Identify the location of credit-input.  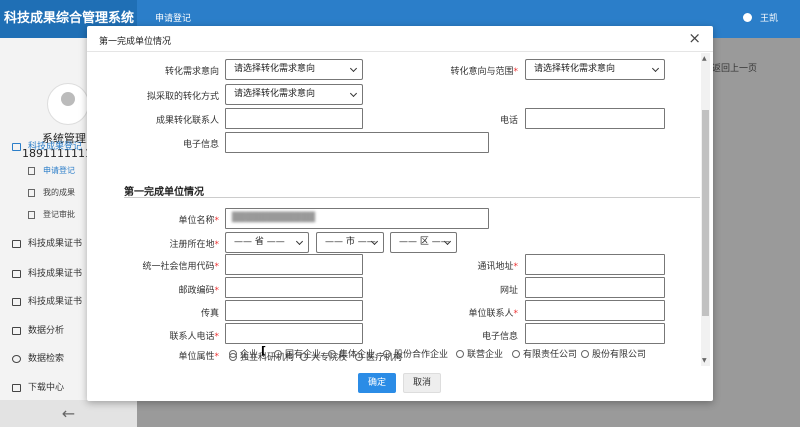
(294, 264).